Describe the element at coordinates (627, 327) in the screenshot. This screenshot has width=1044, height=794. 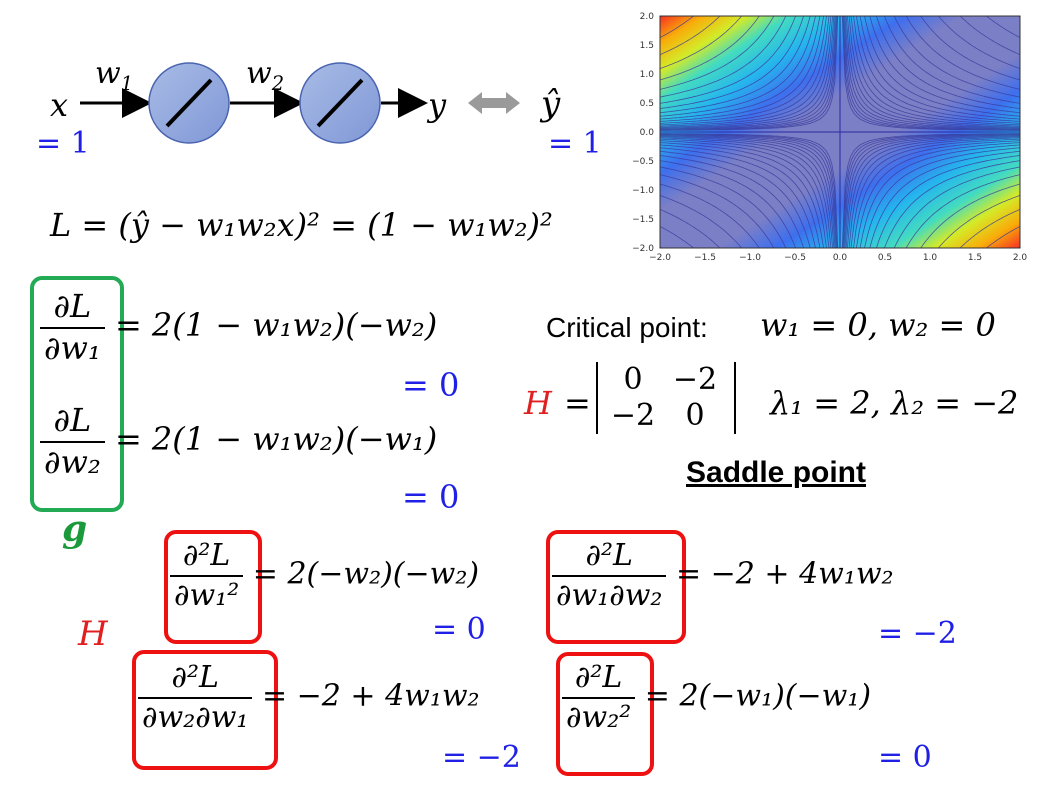
I see `critical-point-label: Critical point:` at that location.